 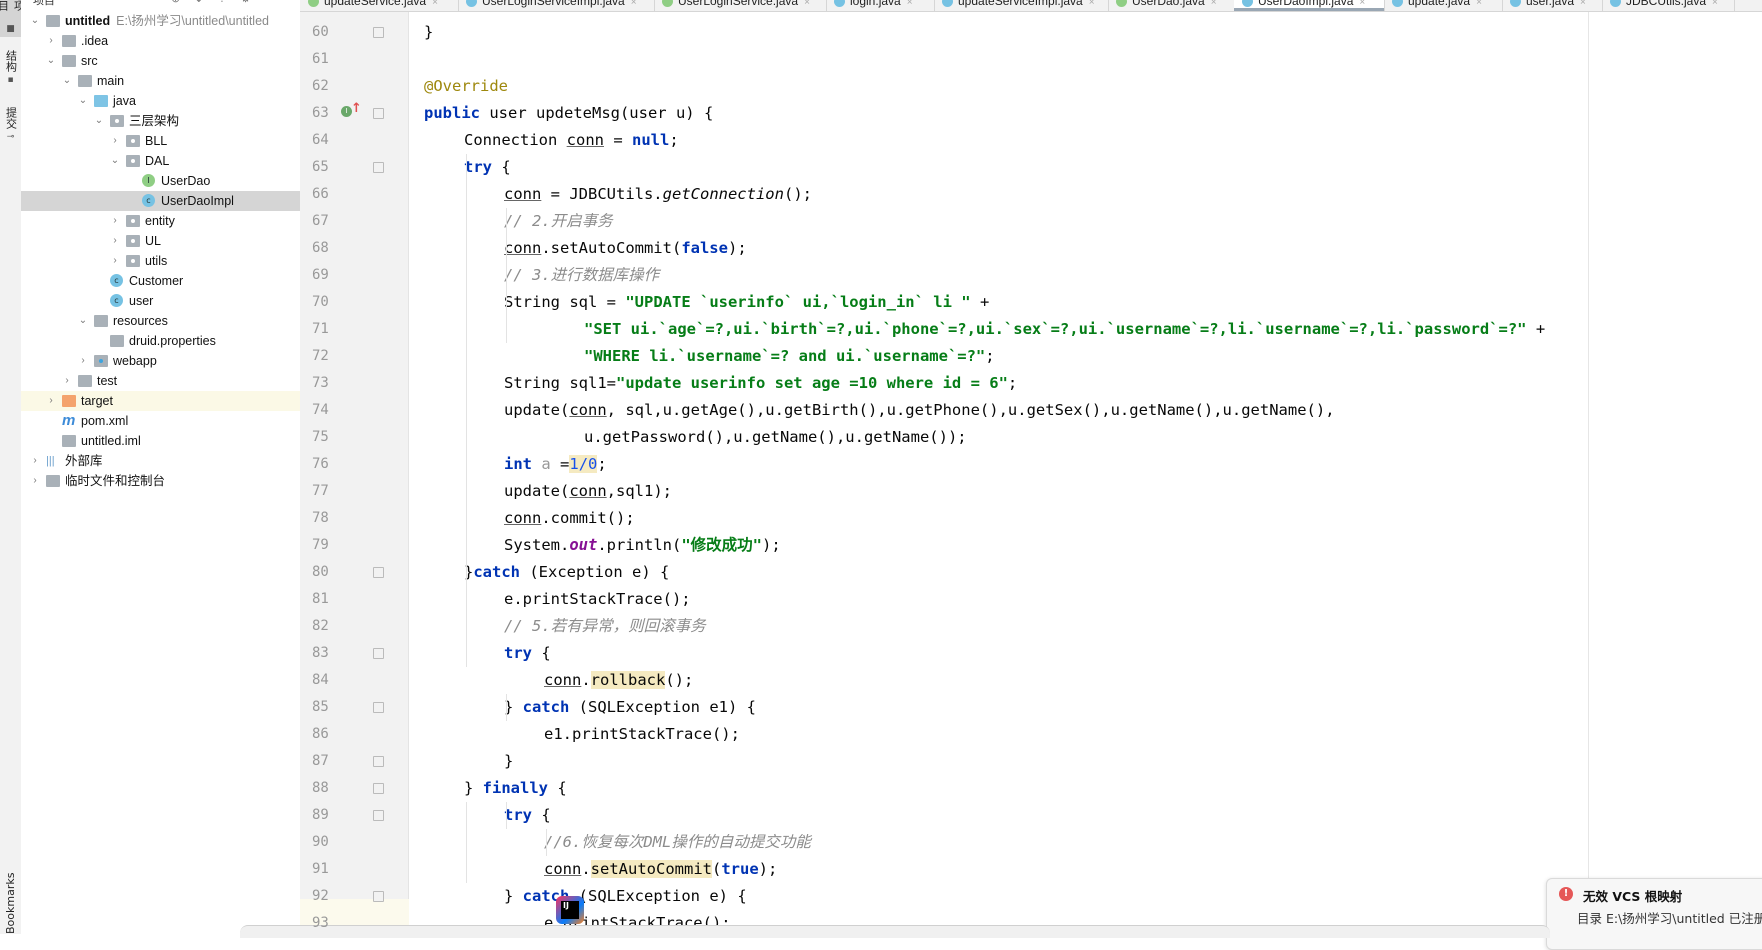 What do you see at coordinates (546, 464) in the screenshot?
I see `code-token: a` at bounding box center [546, 464].